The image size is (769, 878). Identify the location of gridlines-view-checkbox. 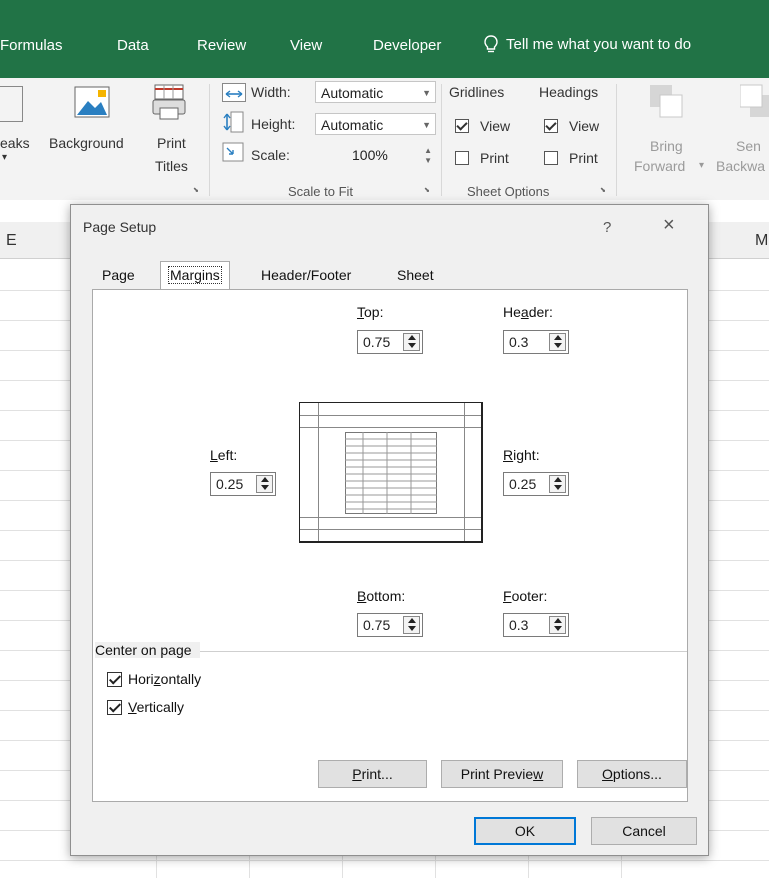
(462, 126).